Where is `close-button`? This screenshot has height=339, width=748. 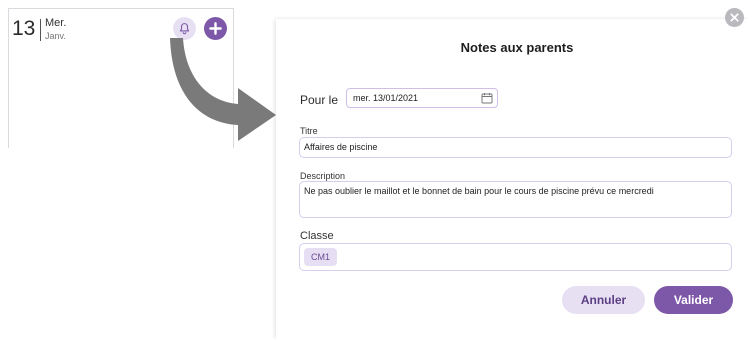 close-button is located at coordinates (734, 17).